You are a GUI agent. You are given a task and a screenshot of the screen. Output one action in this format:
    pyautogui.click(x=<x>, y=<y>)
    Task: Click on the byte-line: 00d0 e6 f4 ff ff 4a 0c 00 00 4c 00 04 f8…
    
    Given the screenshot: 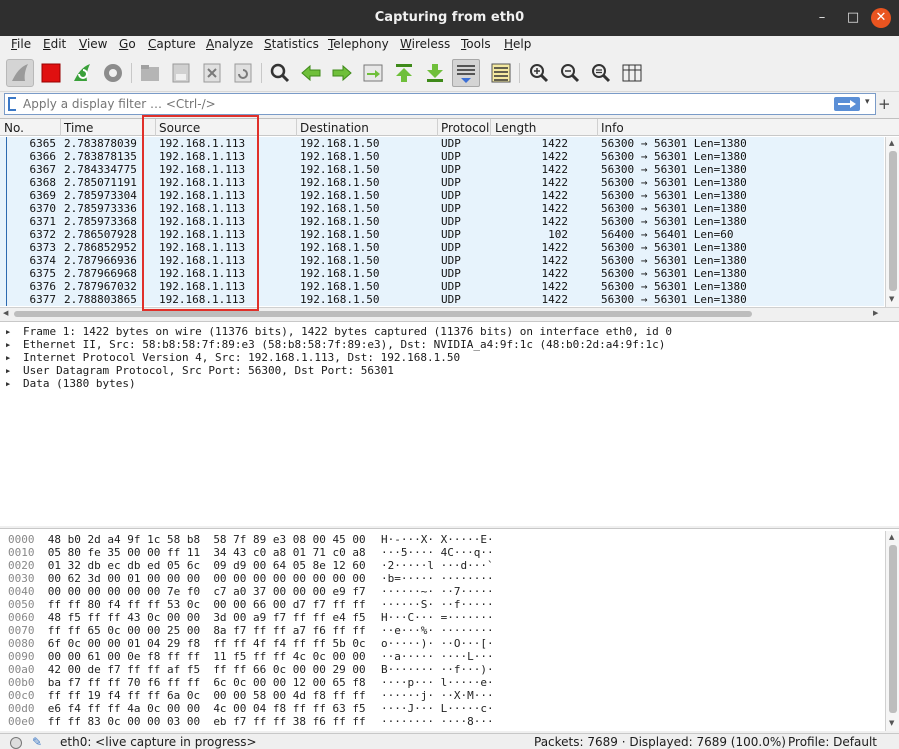 What is the action you would take?
    pyautogui.click(x=251, y=708)
    